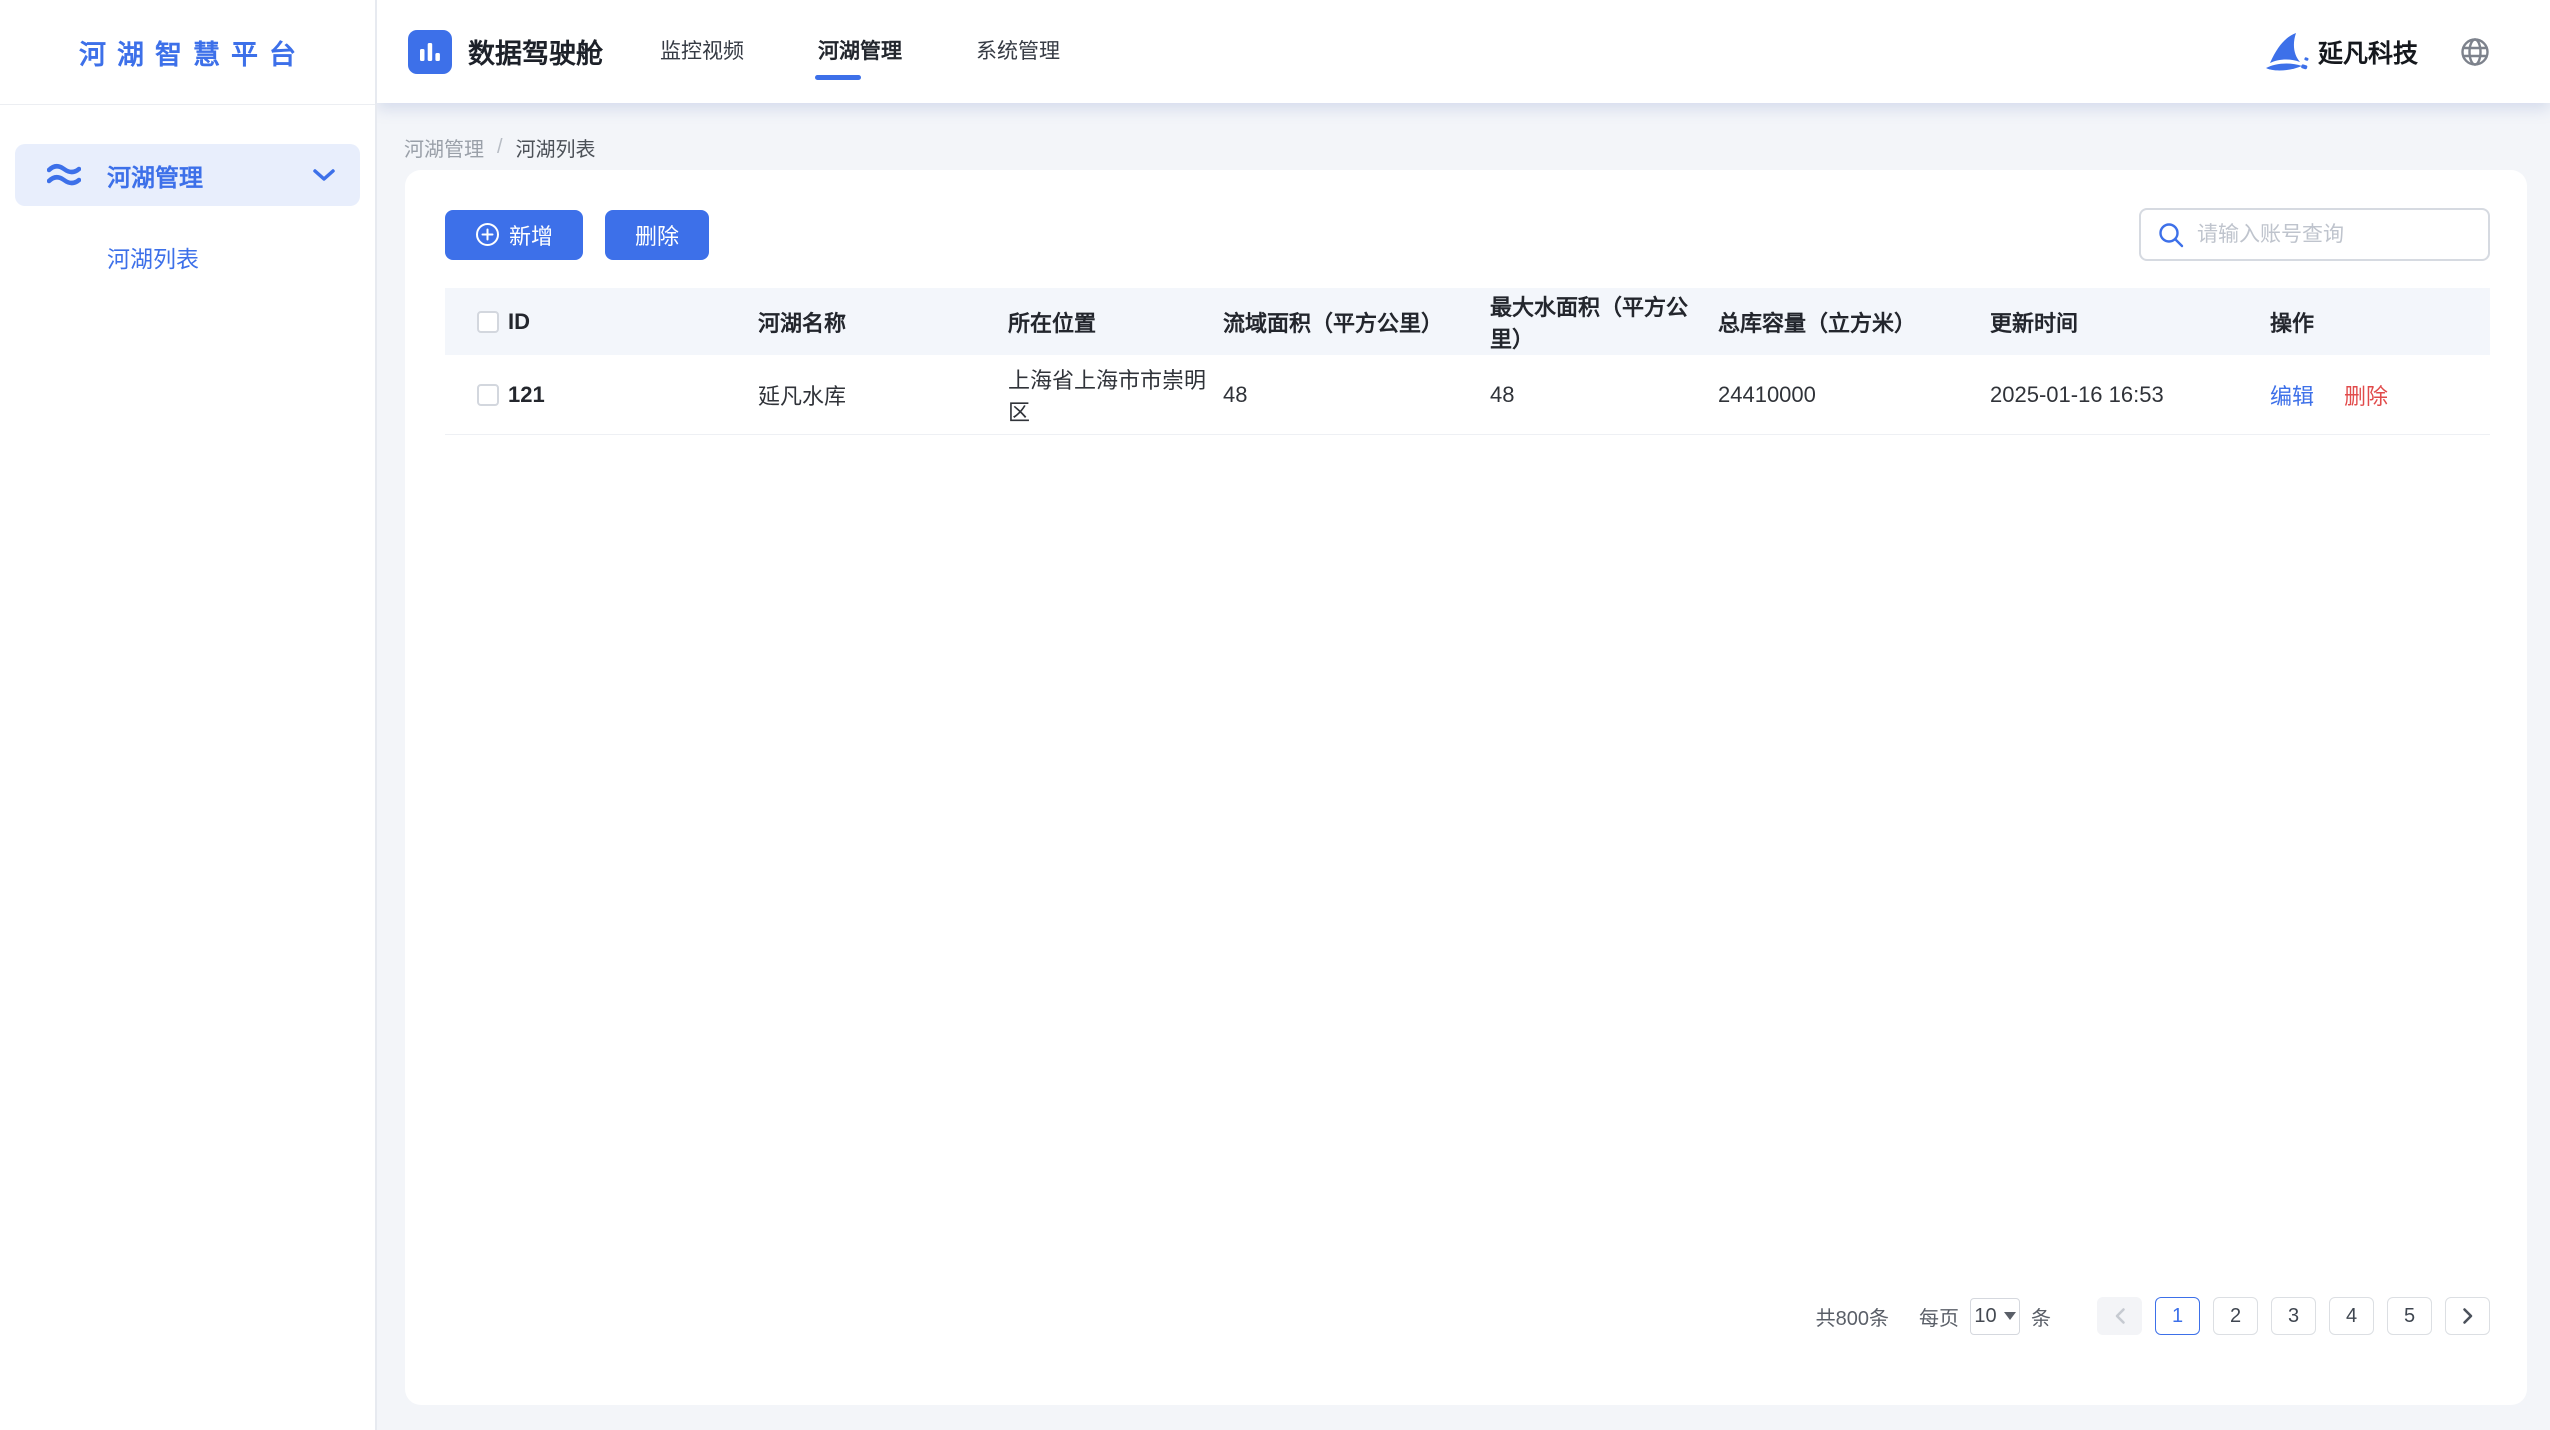 Image resolution: width=2550 pixels, height=1430 pixels. I want to click on chevron-right-icon, so click(2467, 1316).